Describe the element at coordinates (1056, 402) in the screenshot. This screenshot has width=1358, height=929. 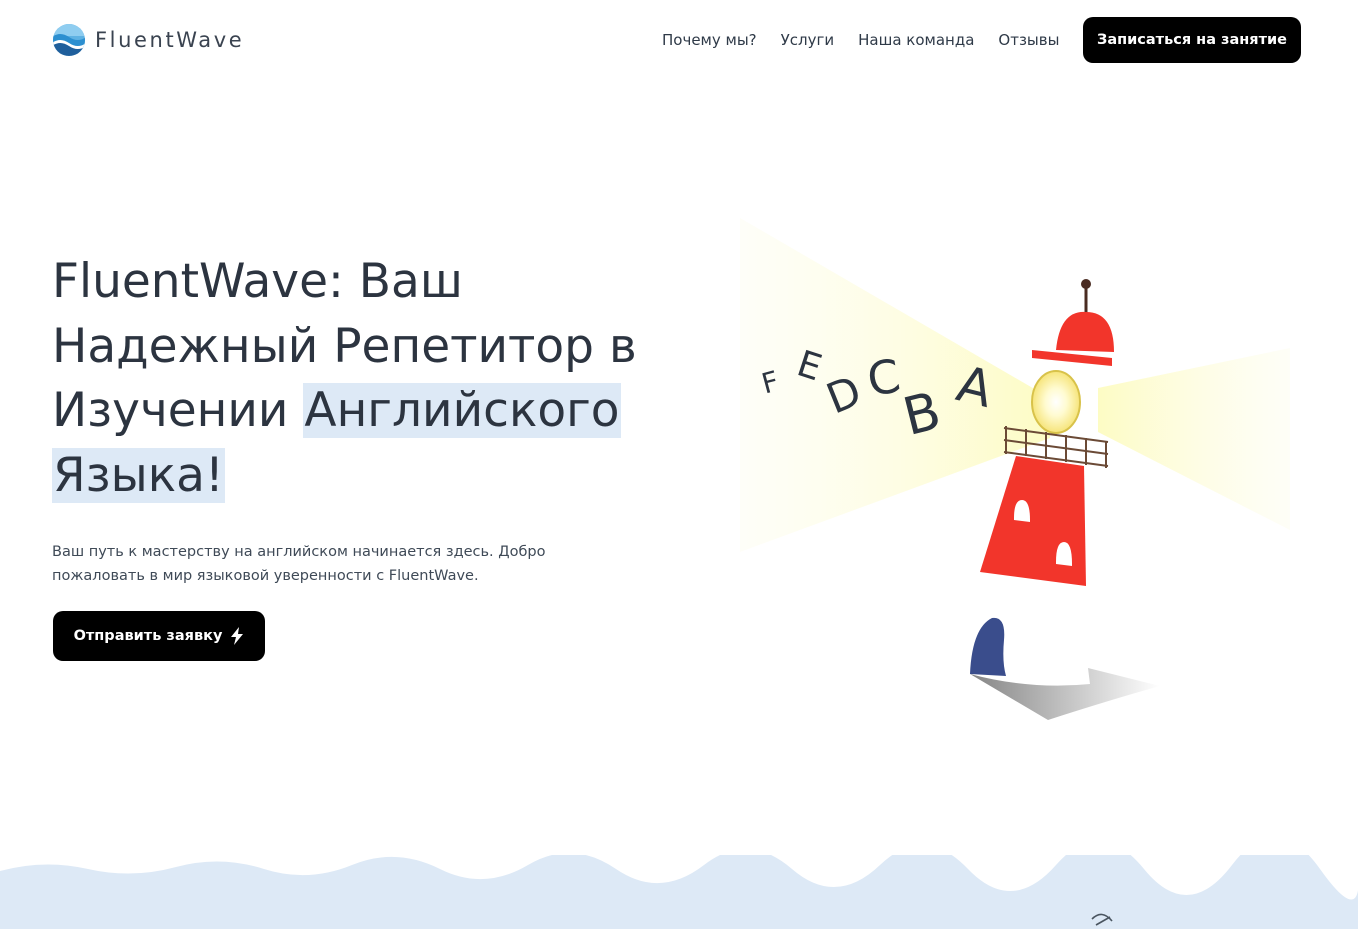
I see `lamp` at that location.